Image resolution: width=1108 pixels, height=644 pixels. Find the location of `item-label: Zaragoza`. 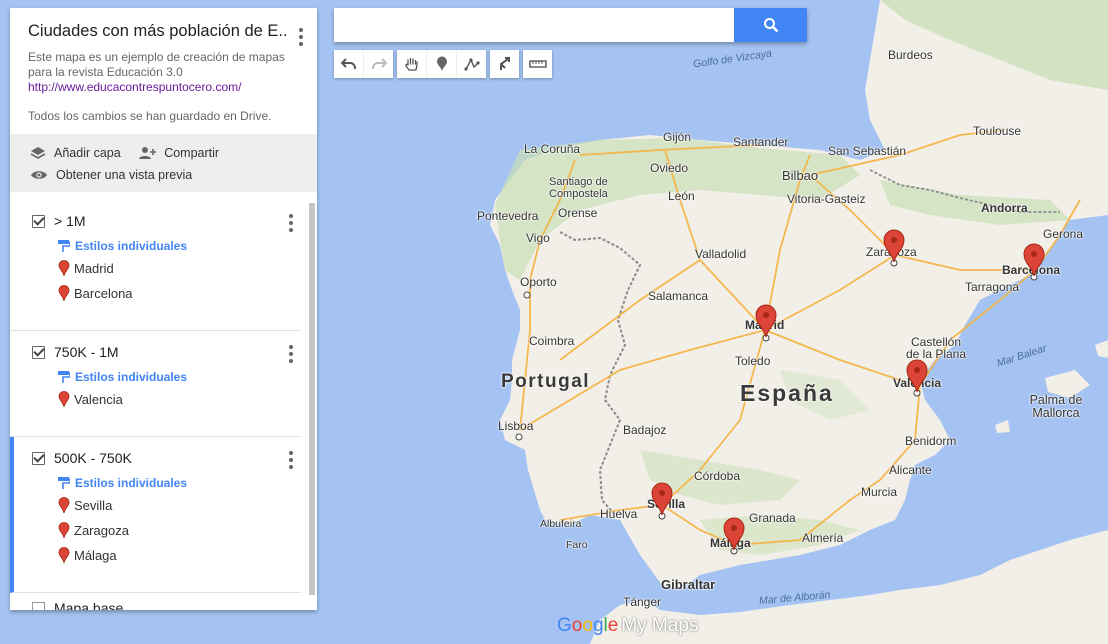

item-label: Zaragoza is located at coordinates (101, 530).